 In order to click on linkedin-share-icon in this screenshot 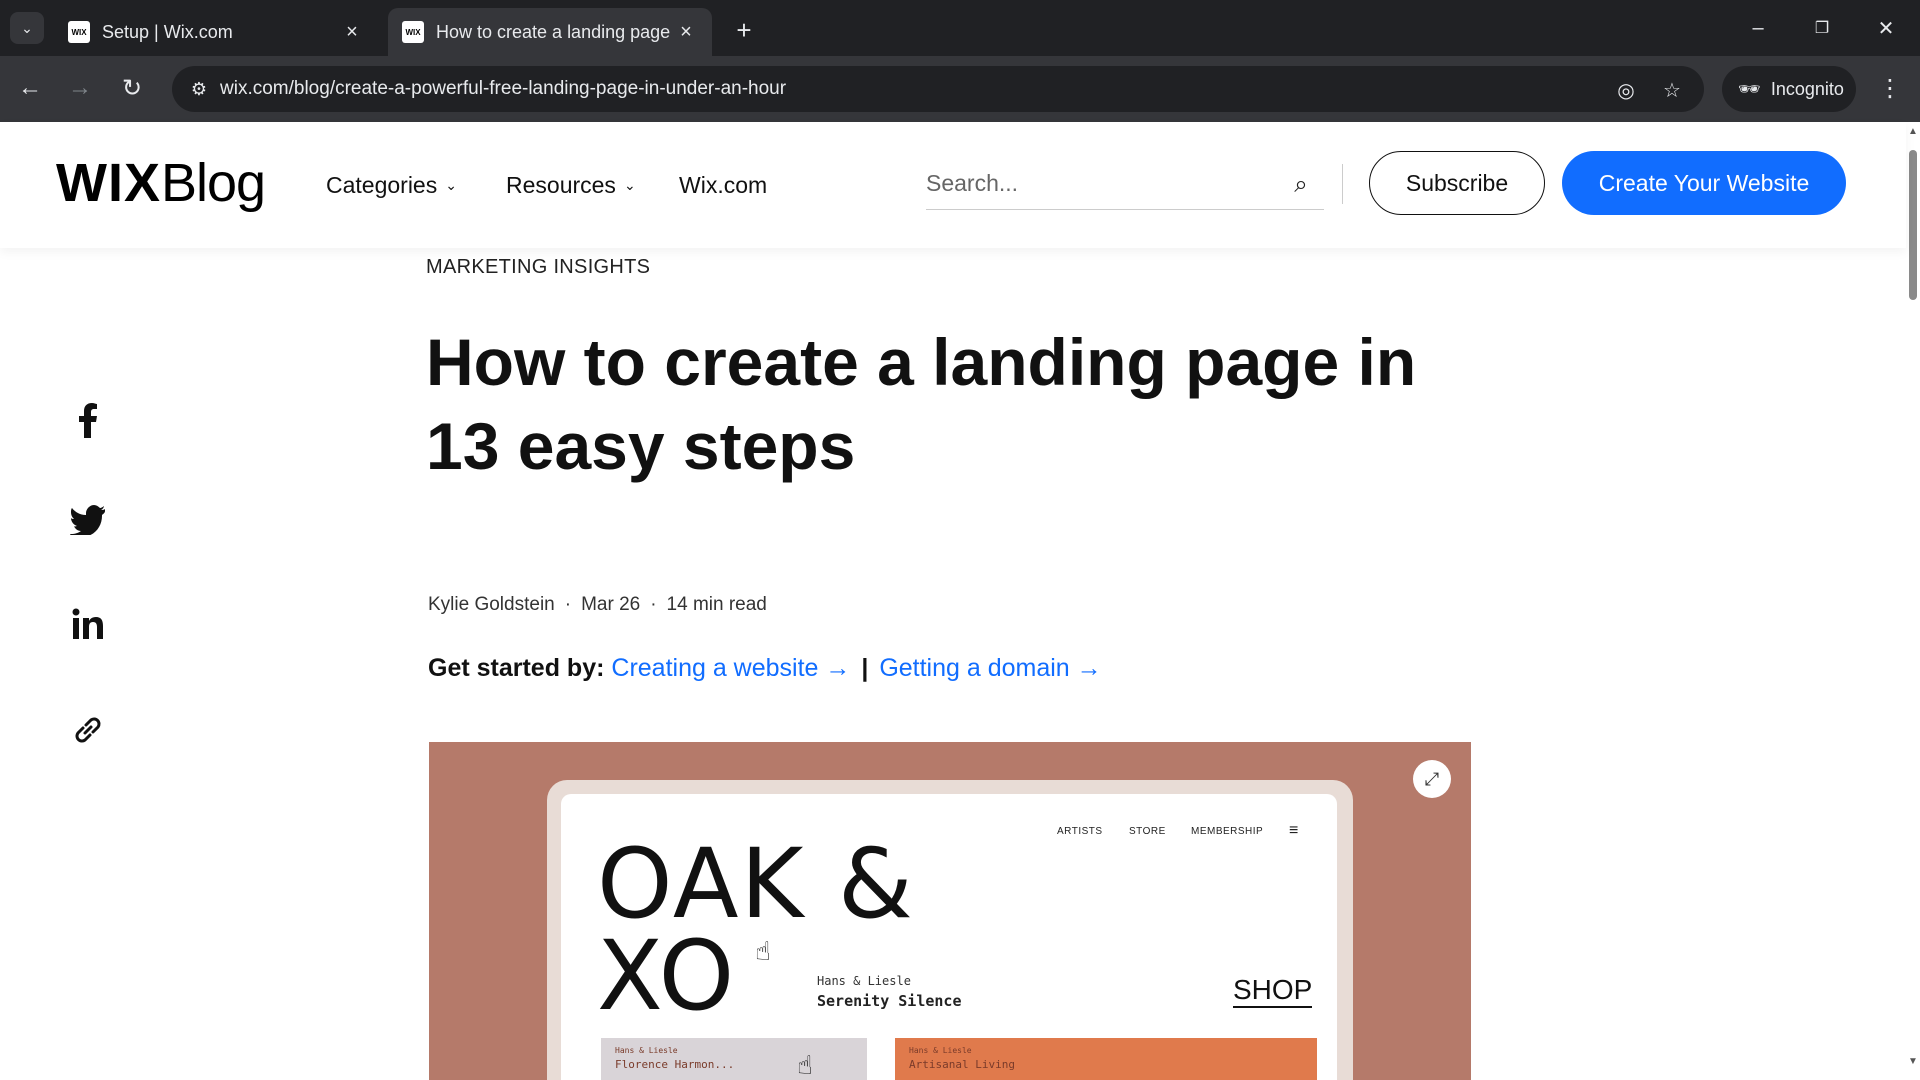, I will do `click(88, 624)`.